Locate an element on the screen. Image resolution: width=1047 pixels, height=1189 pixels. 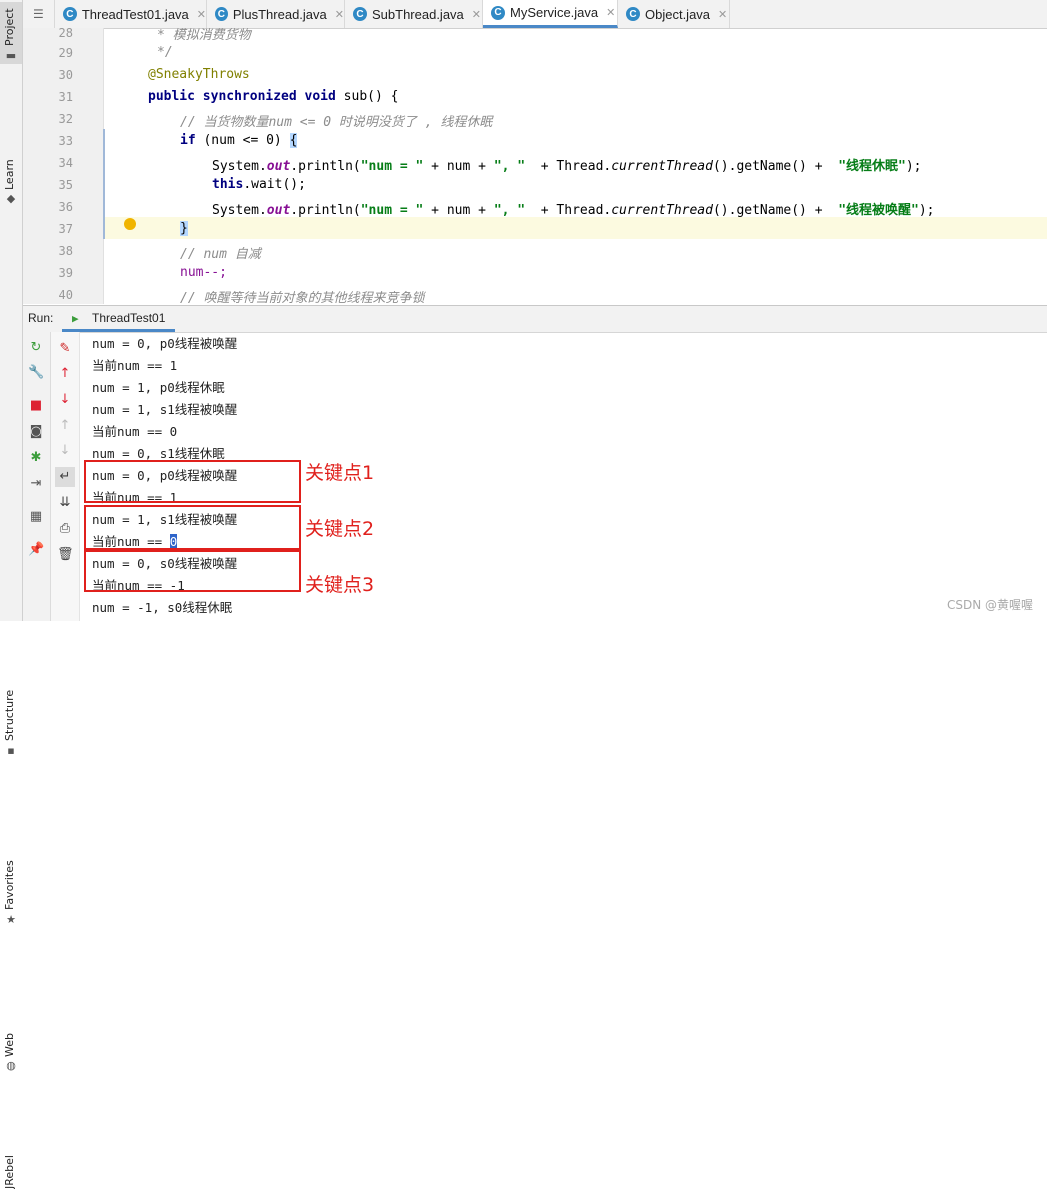
line-number: 39 is located at coordinates (65, 273).